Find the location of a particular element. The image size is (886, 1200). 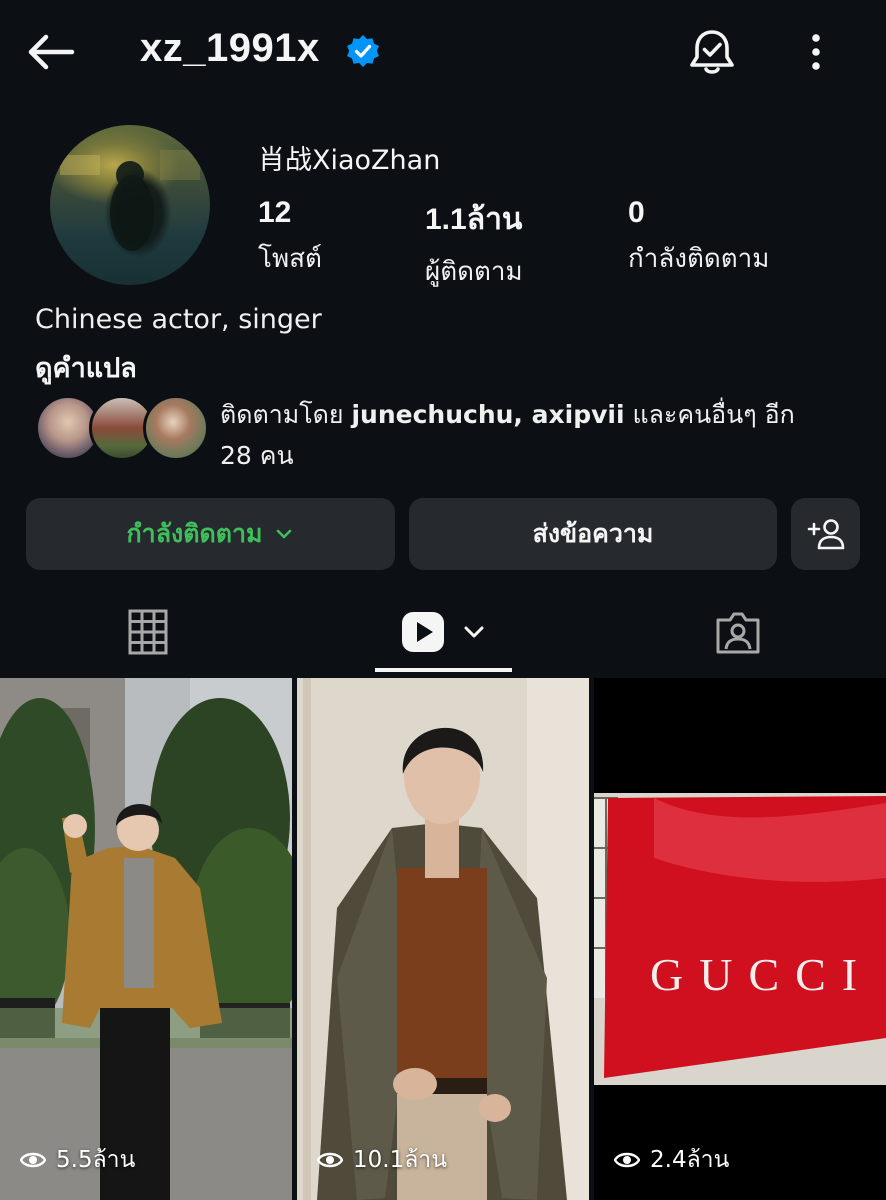

grid-icon is located at coordinates (148, 632).